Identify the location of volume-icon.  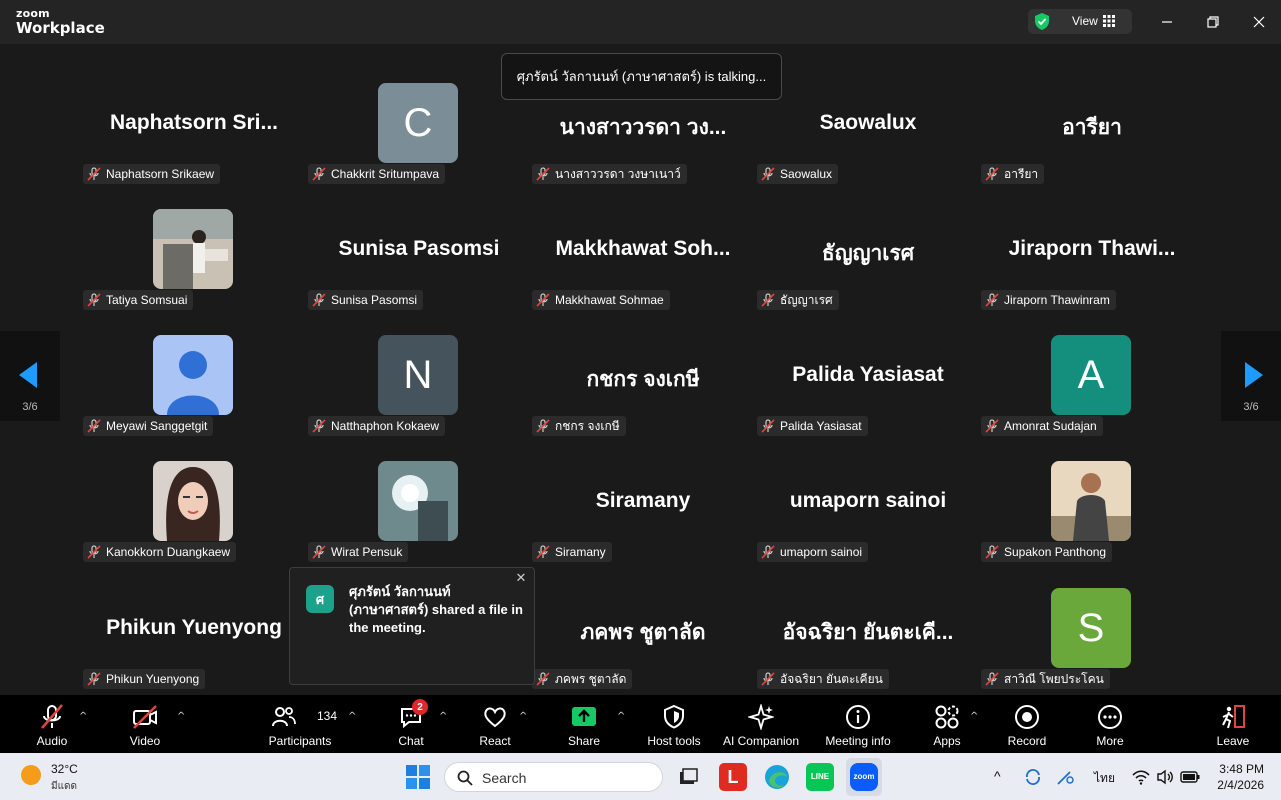
(1165, 777).